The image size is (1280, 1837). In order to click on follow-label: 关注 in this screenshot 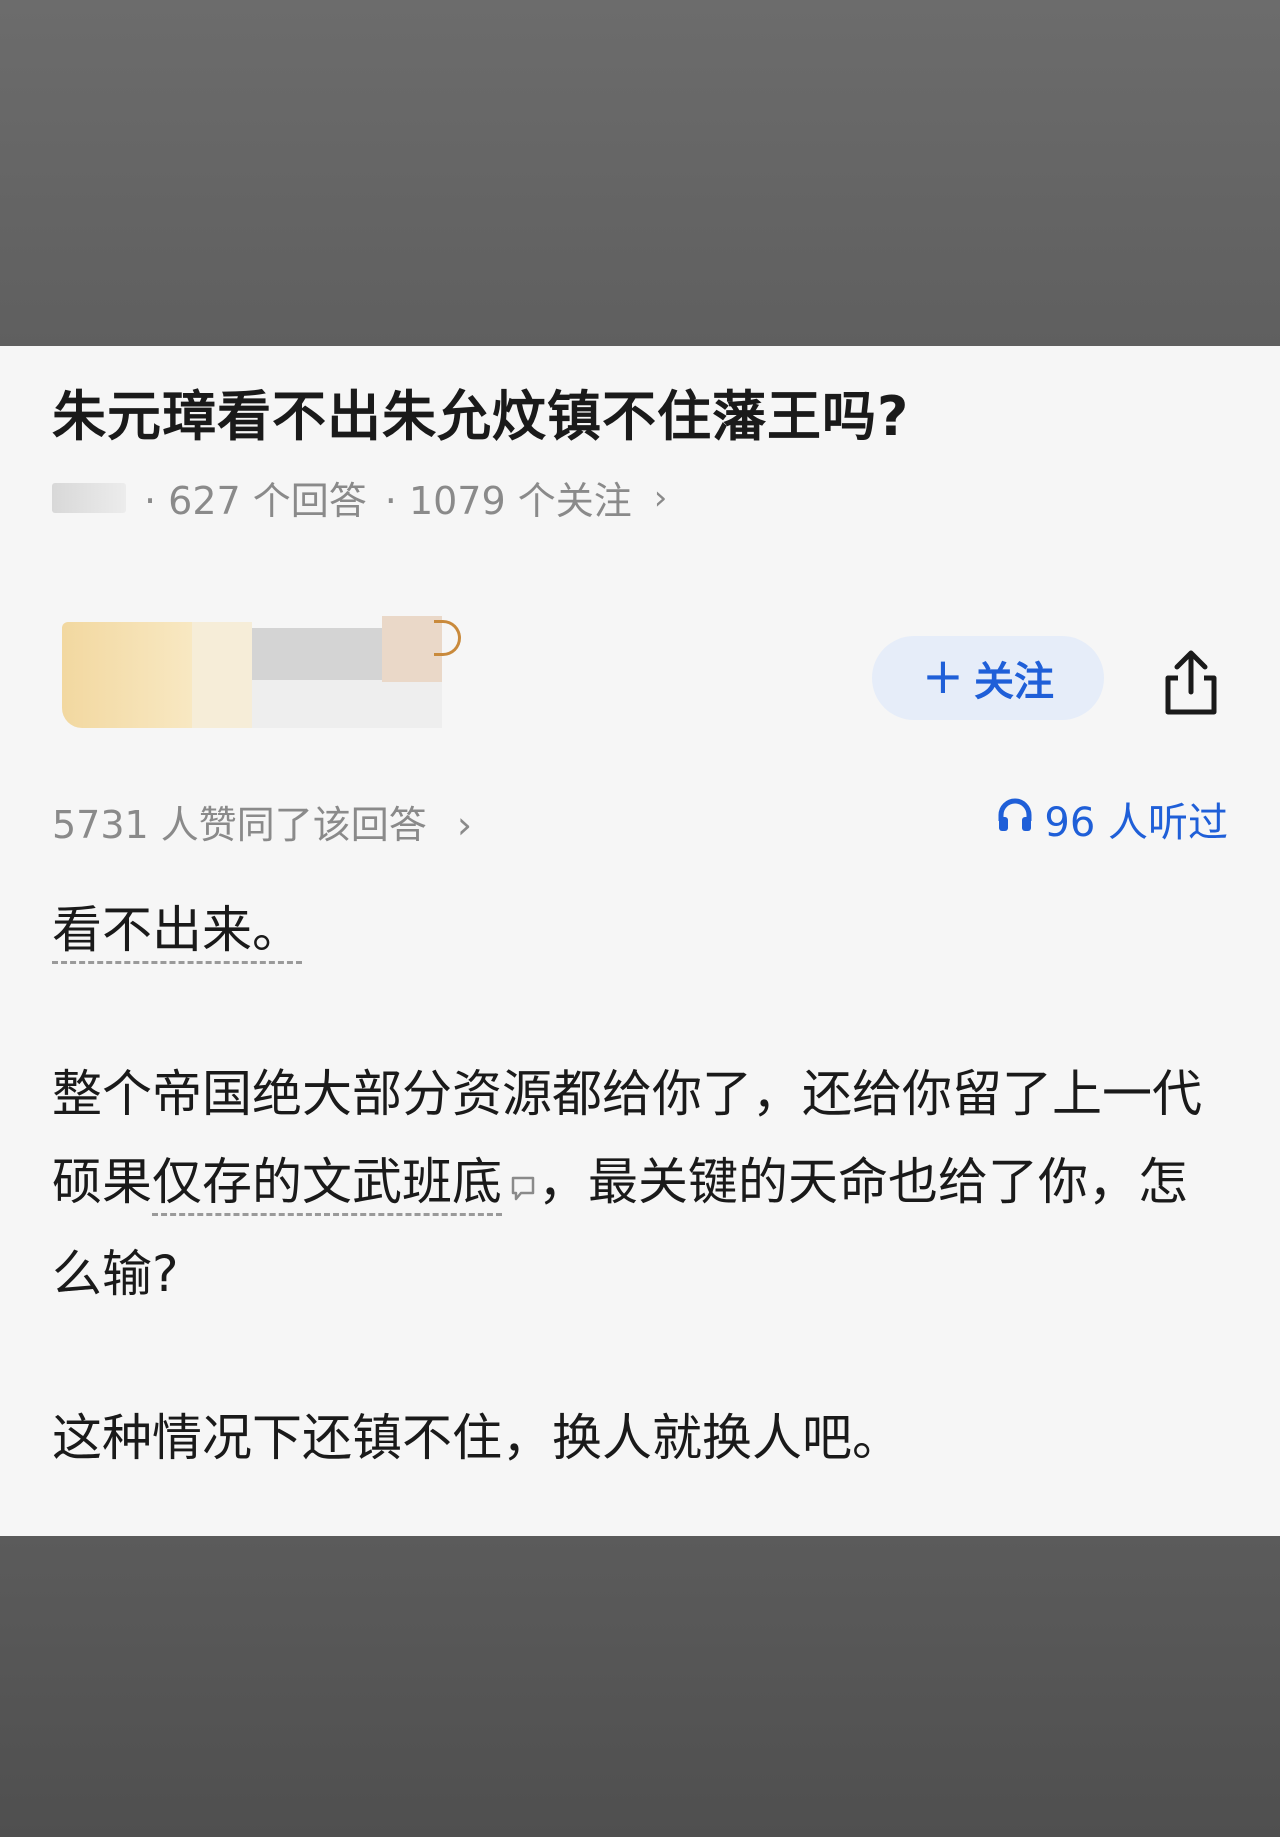, I will do `click(1013, 682)`.